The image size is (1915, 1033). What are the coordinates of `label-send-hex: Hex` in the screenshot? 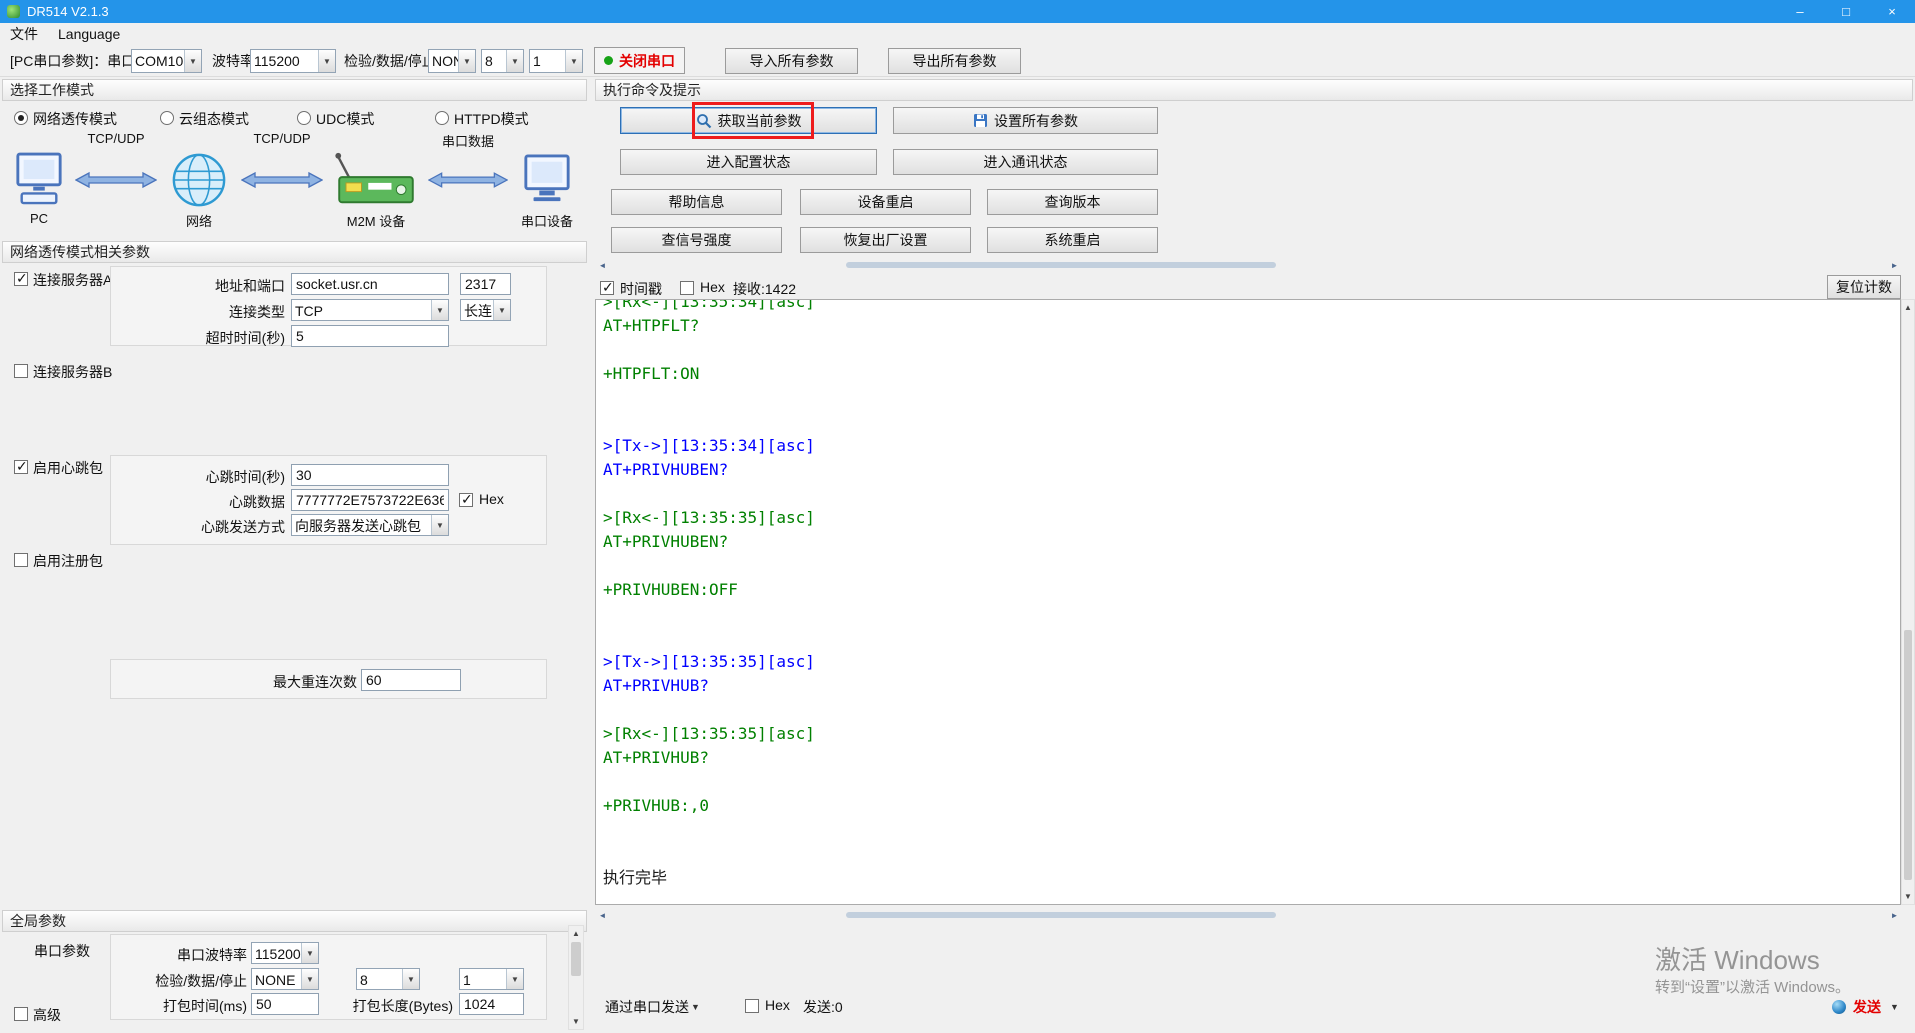 It's located at (777, 1005).